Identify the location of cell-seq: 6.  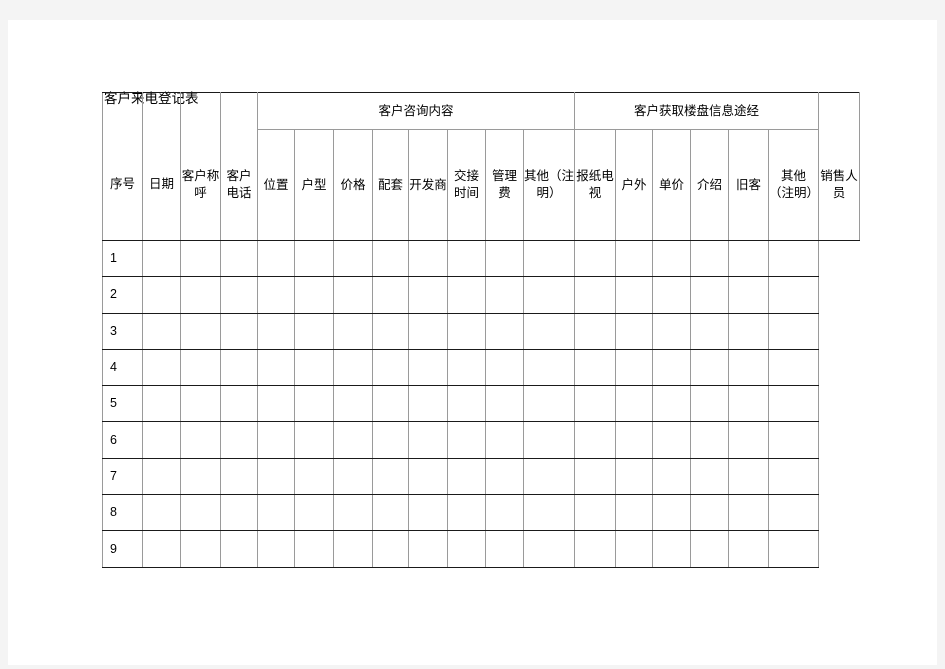
(122, 440).